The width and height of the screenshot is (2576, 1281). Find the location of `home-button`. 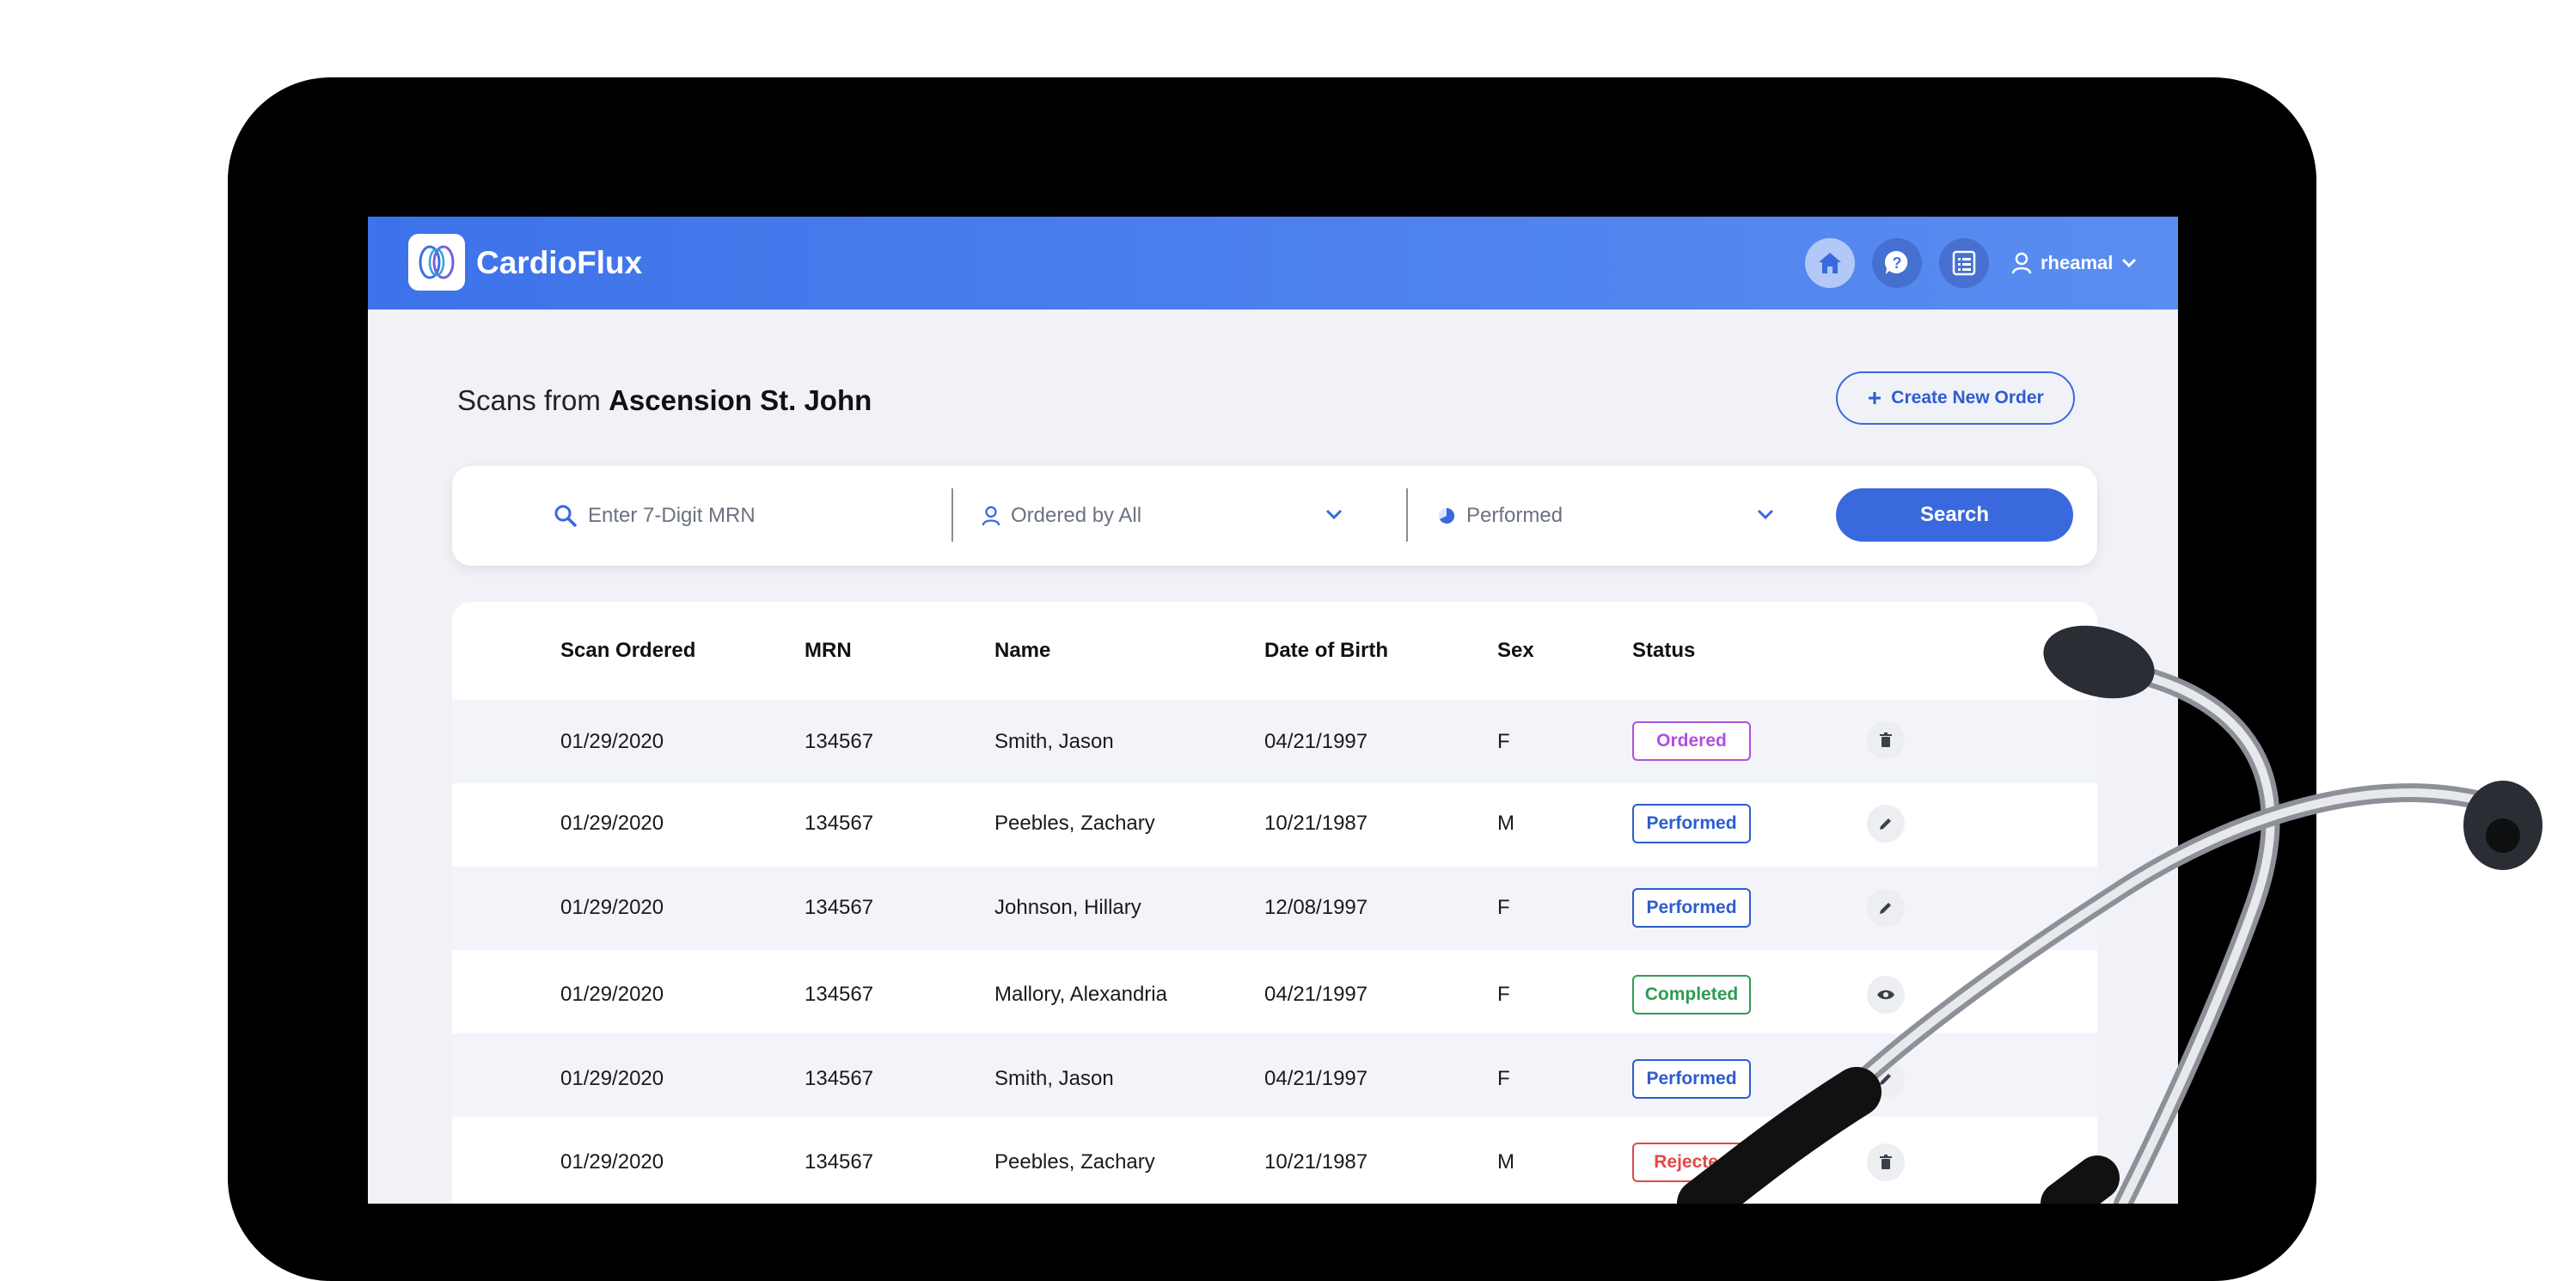

home-button is located at coordinates (1830, 263).